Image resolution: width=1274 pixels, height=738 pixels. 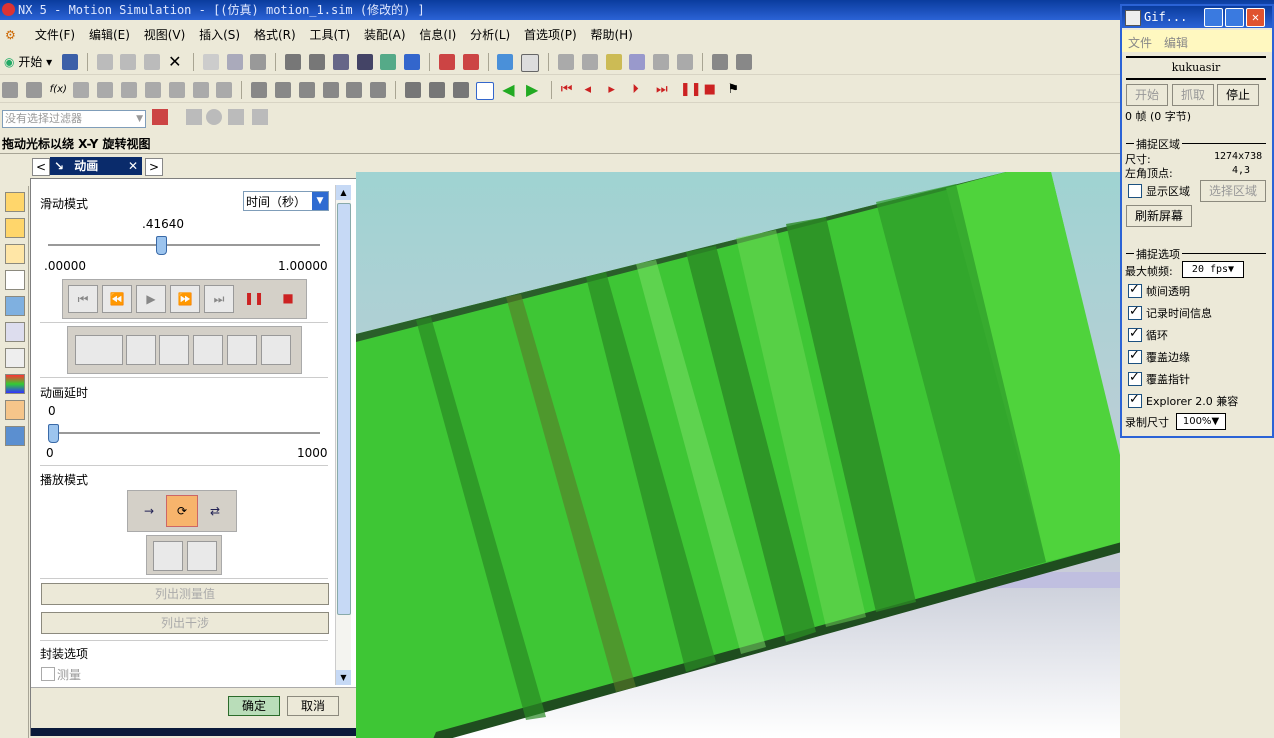 I want to click on step-back-icon: ⏪, so click(x=117, y=299).